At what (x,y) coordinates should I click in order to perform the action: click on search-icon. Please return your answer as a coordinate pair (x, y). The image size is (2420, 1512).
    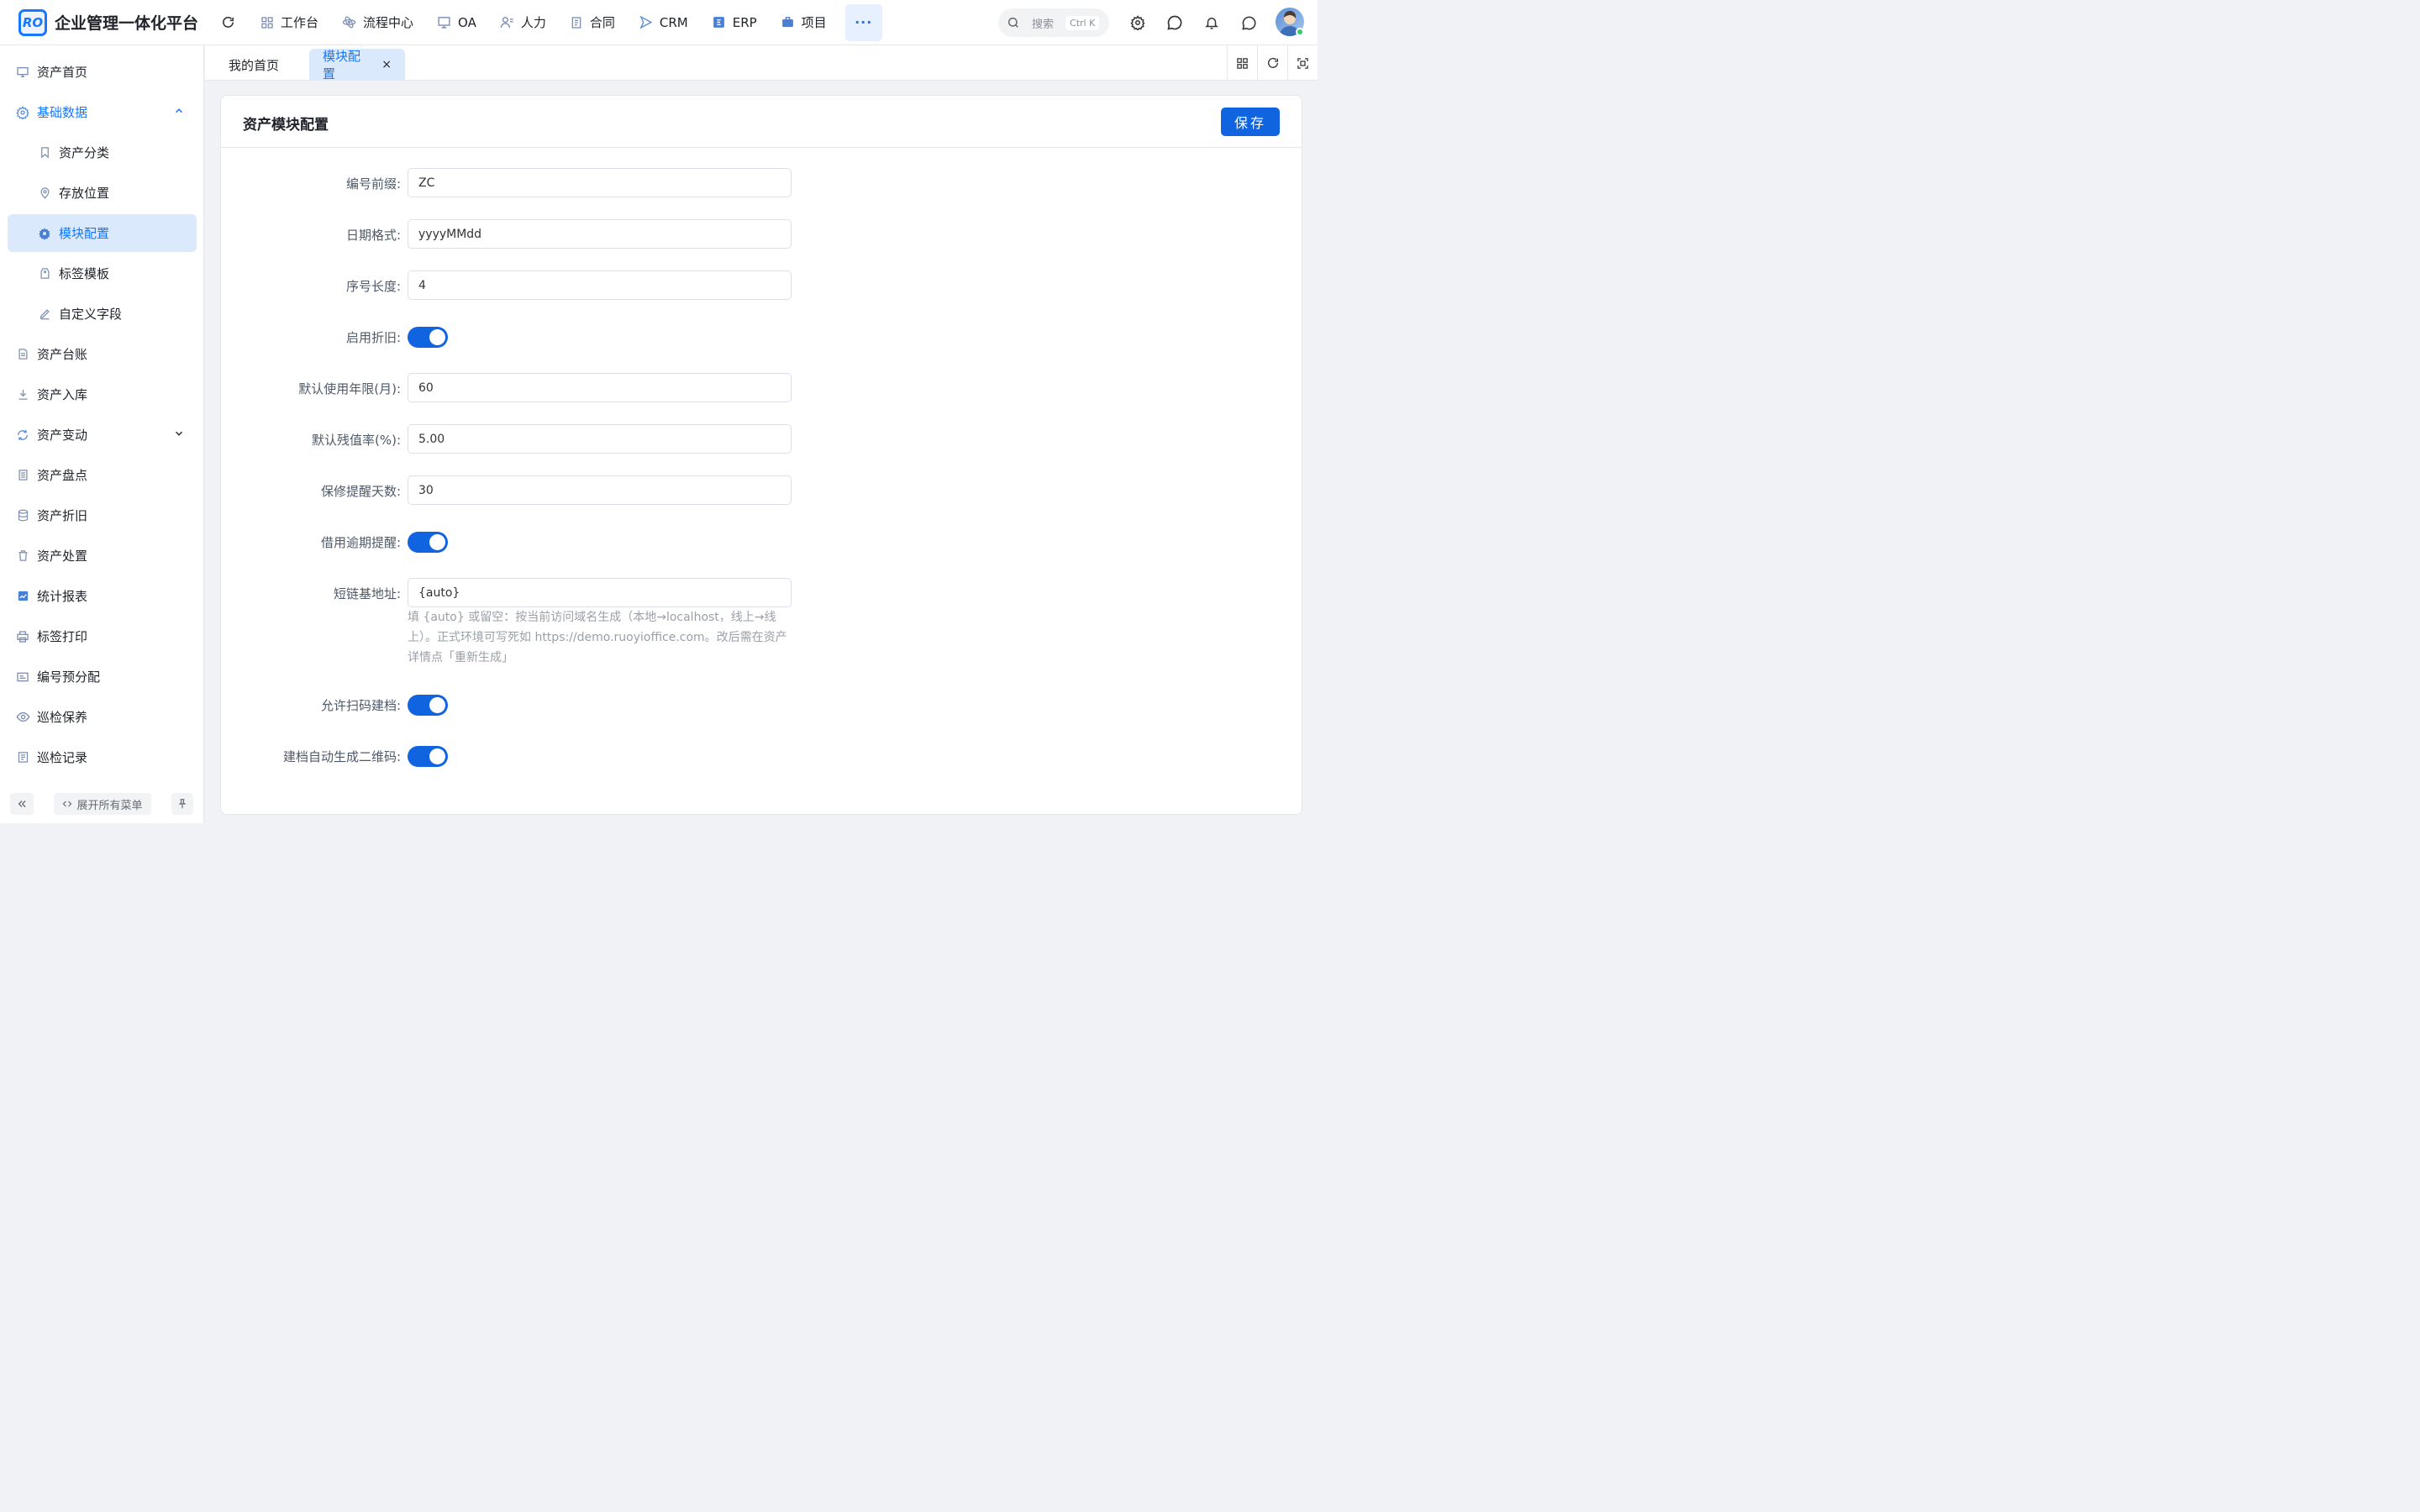
    Looking at the image, I should click on (1013, 22).